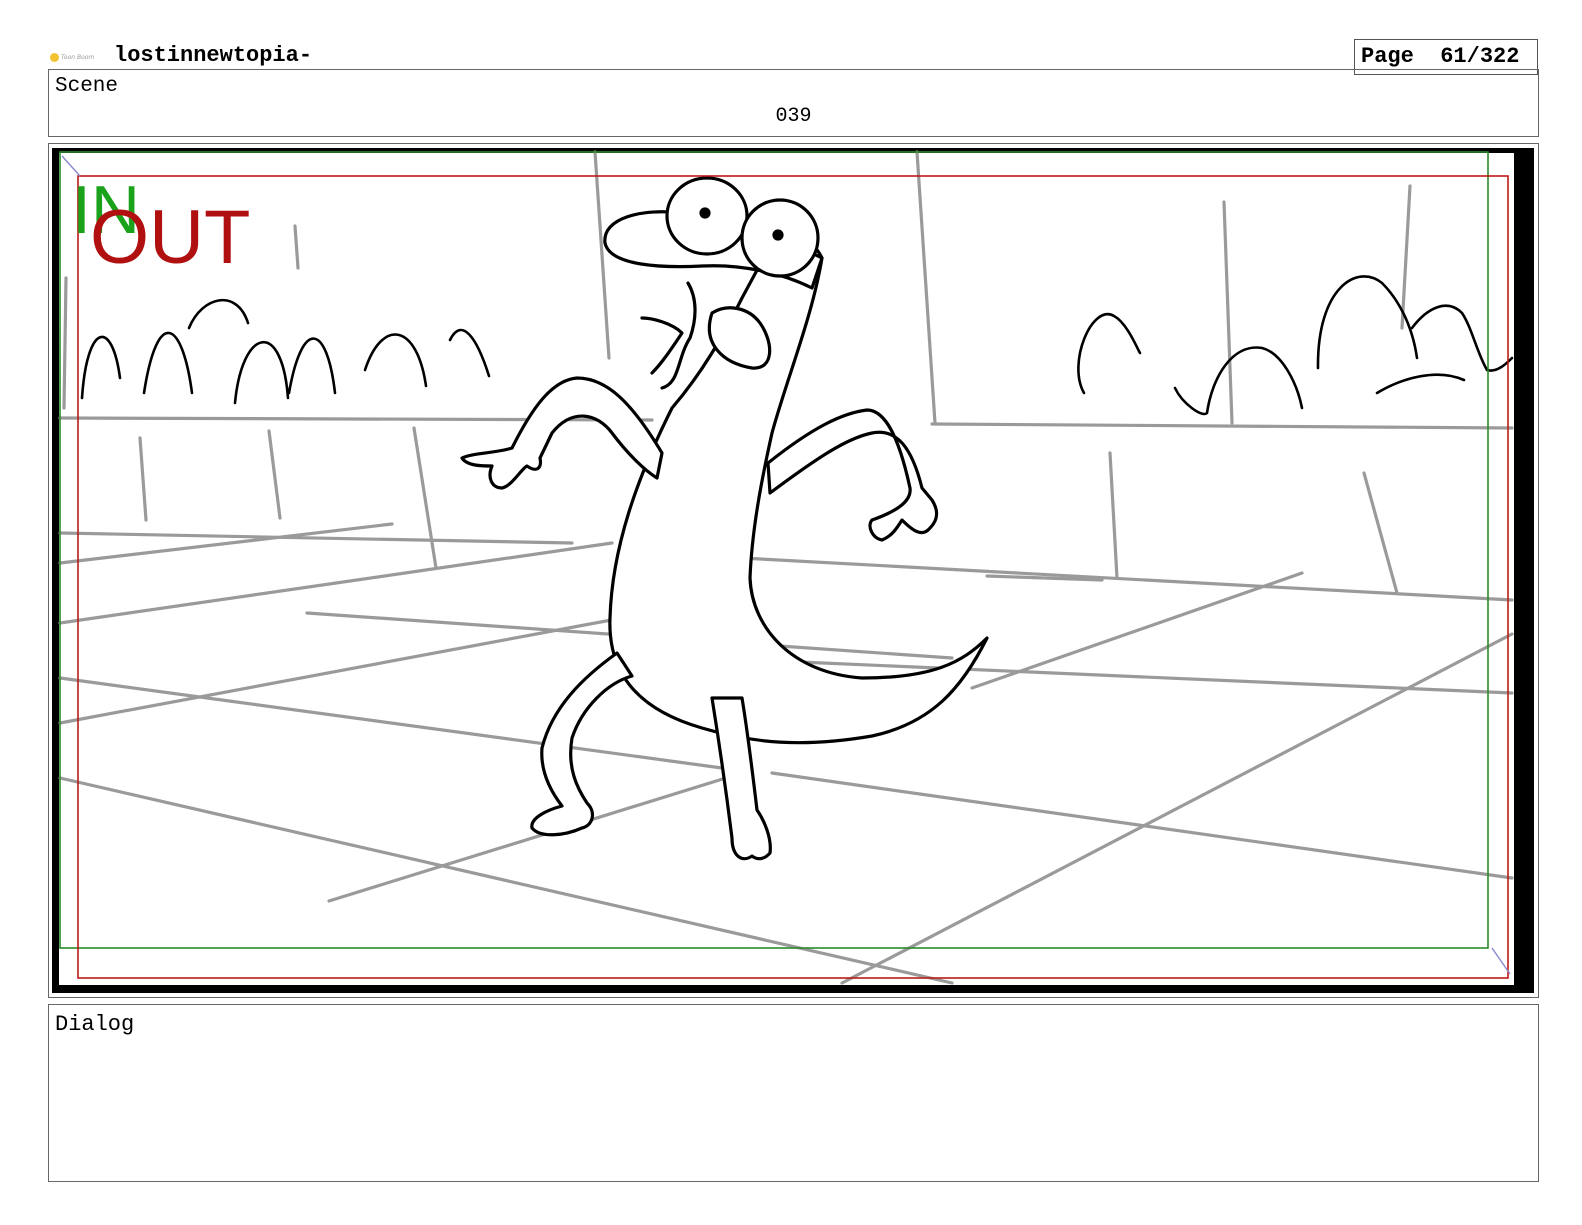  What do you see at coordinates (793, 1093) in the screenshot?
I see `dialog-box: Dialog` at bounding box center [793, 1093].